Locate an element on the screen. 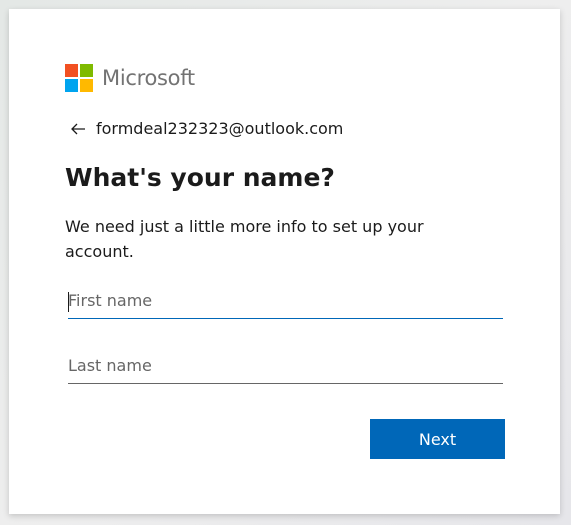  text-cursor is located at coordinates (68, 302).